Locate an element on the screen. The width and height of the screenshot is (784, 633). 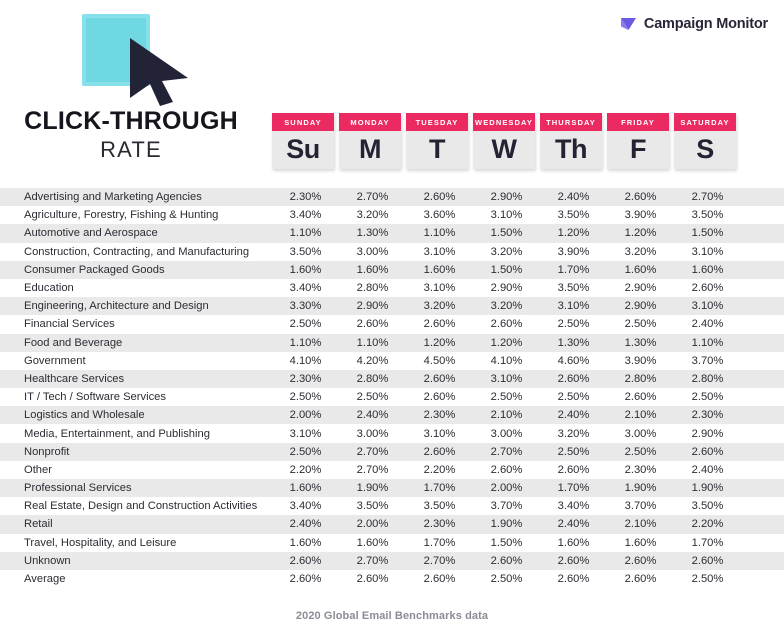
mouse-cursor-icon is located at coordinates (162, 73).